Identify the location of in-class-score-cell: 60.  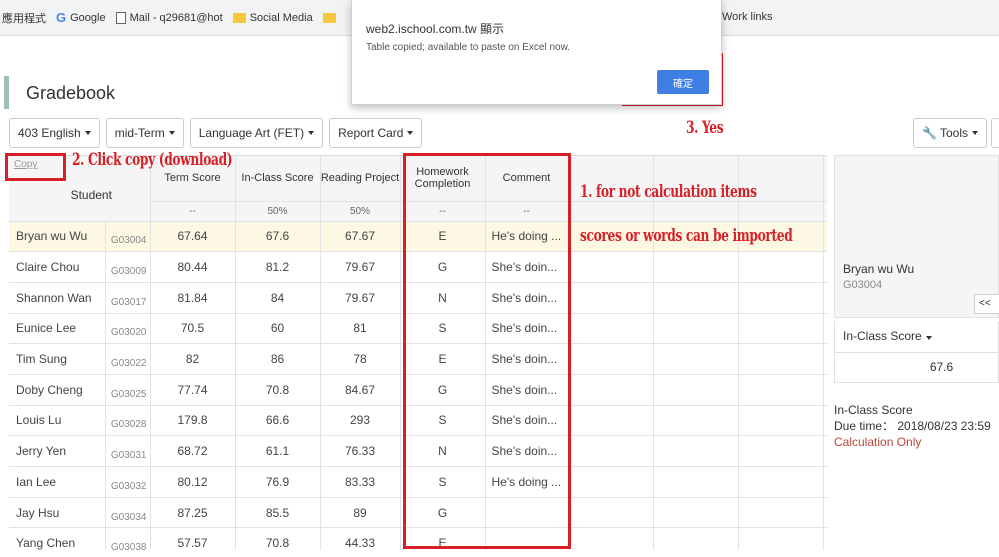
(278, 329).